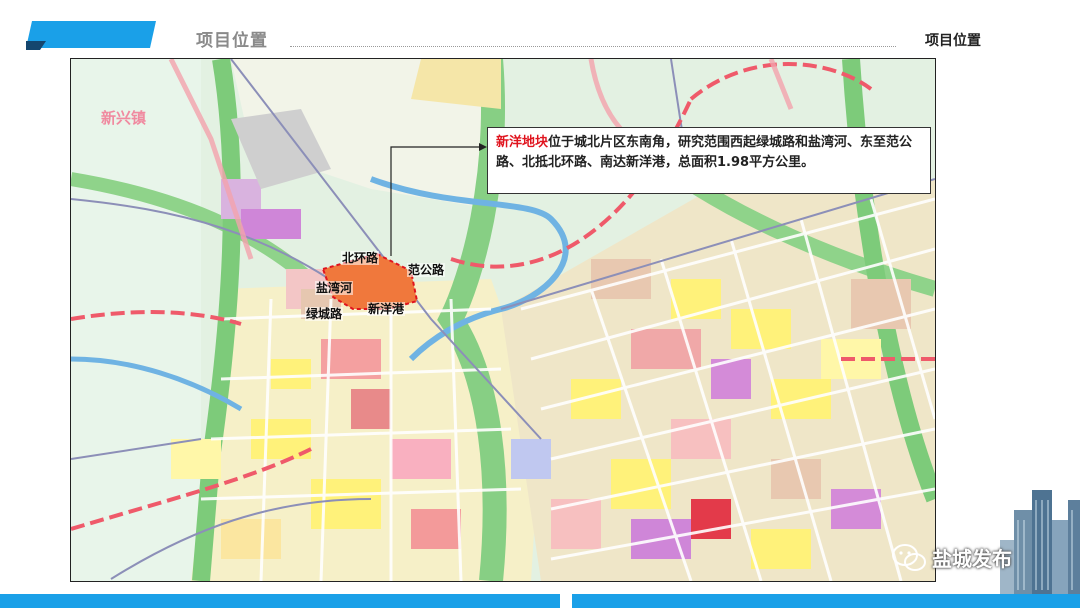 Image resolution: width=1080 pixels, height=608 pixels. Describe the element at coordinates (540, 601) in the screenshot. I see `footer-bar` at that location.